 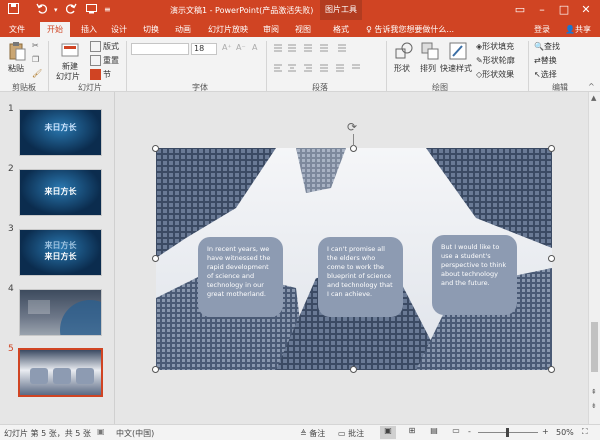 What do you see at coordinates (578, 29) in the screenshot?
I see `share-button: 👤共享` at bounding box center [578, 29].